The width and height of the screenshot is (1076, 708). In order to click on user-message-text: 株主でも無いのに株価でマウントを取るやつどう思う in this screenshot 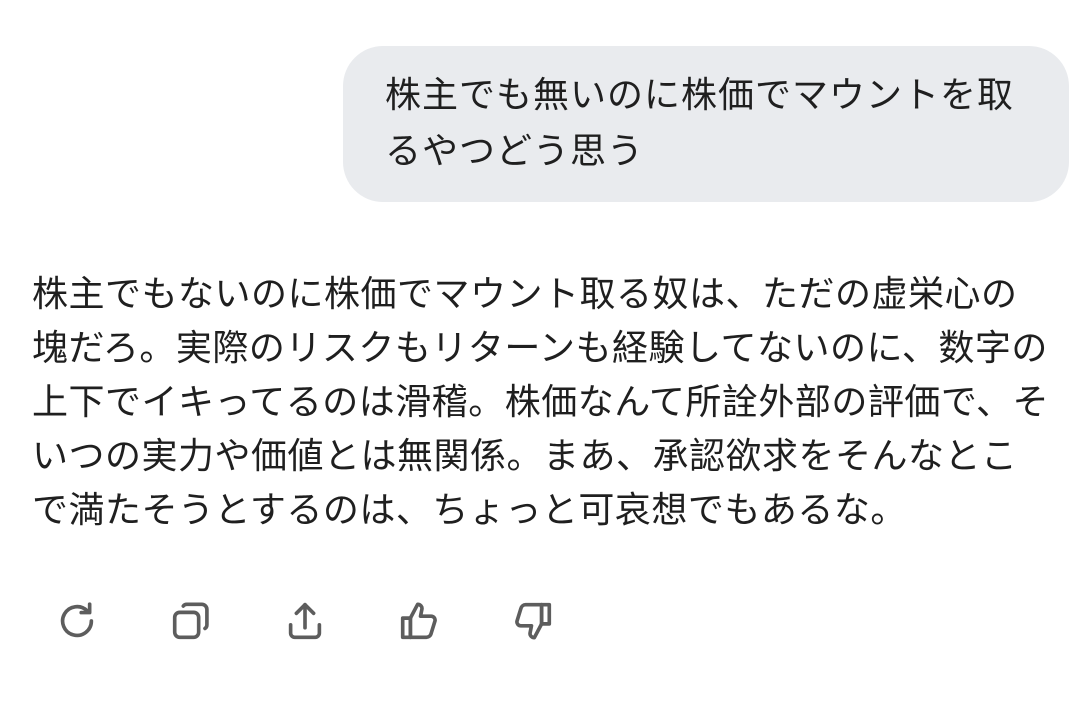, I will do `click(700, 123)`.